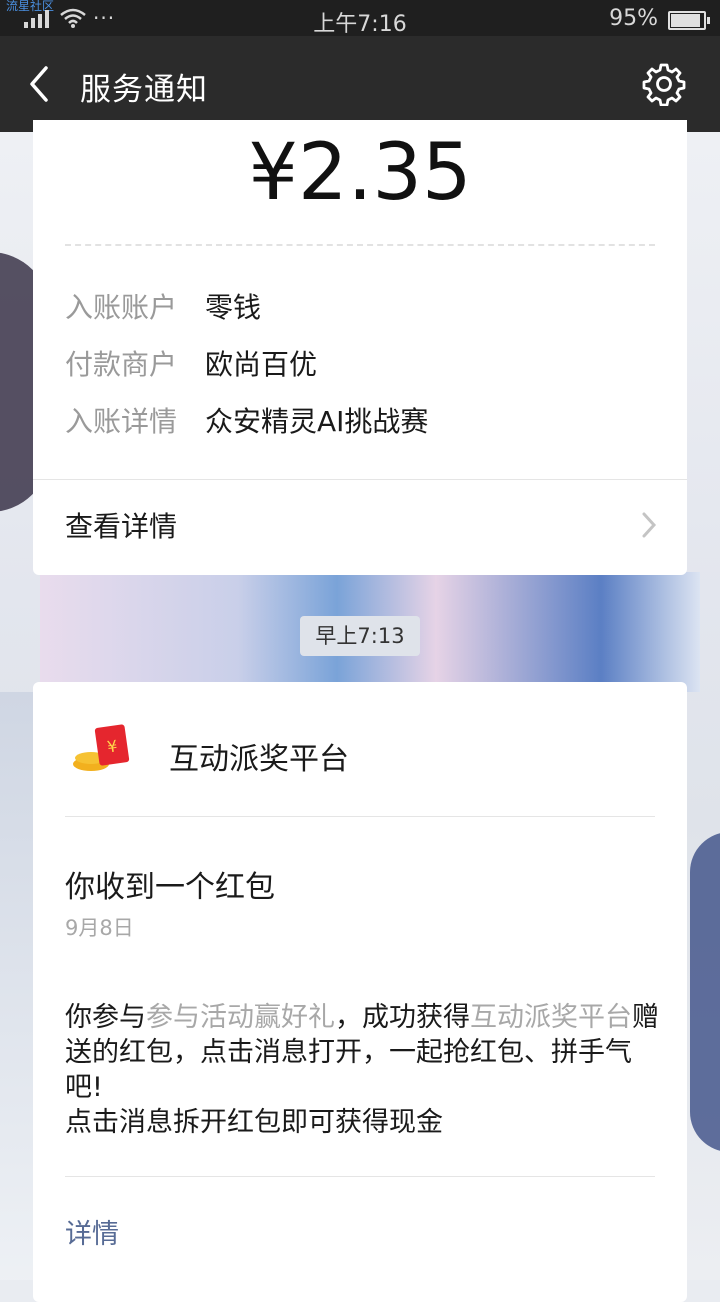  What do you see at coordinates (402, 1017) in the screenshot?
I see `body-text: ，成功获得` at bounding box center [402, 1017].